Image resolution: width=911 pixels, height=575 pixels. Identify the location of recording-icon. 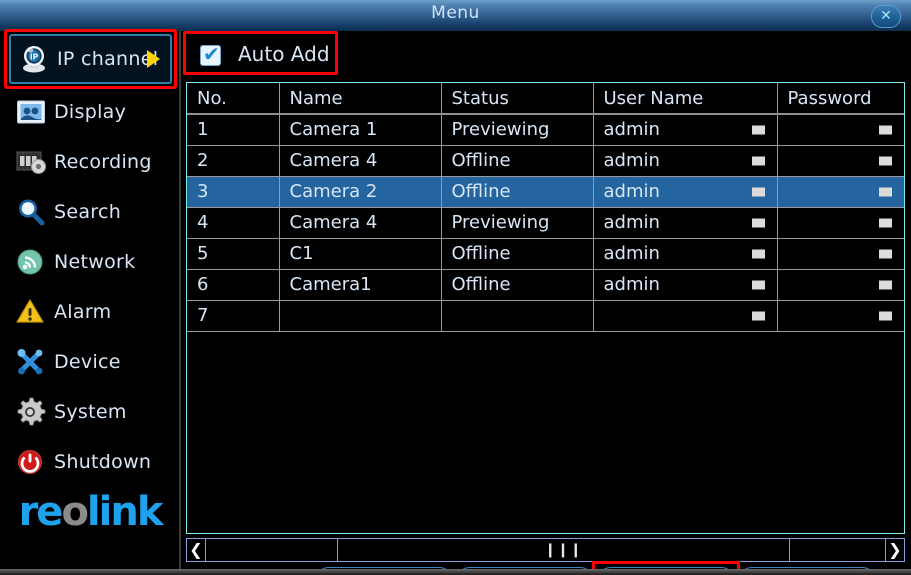
(31, 162).